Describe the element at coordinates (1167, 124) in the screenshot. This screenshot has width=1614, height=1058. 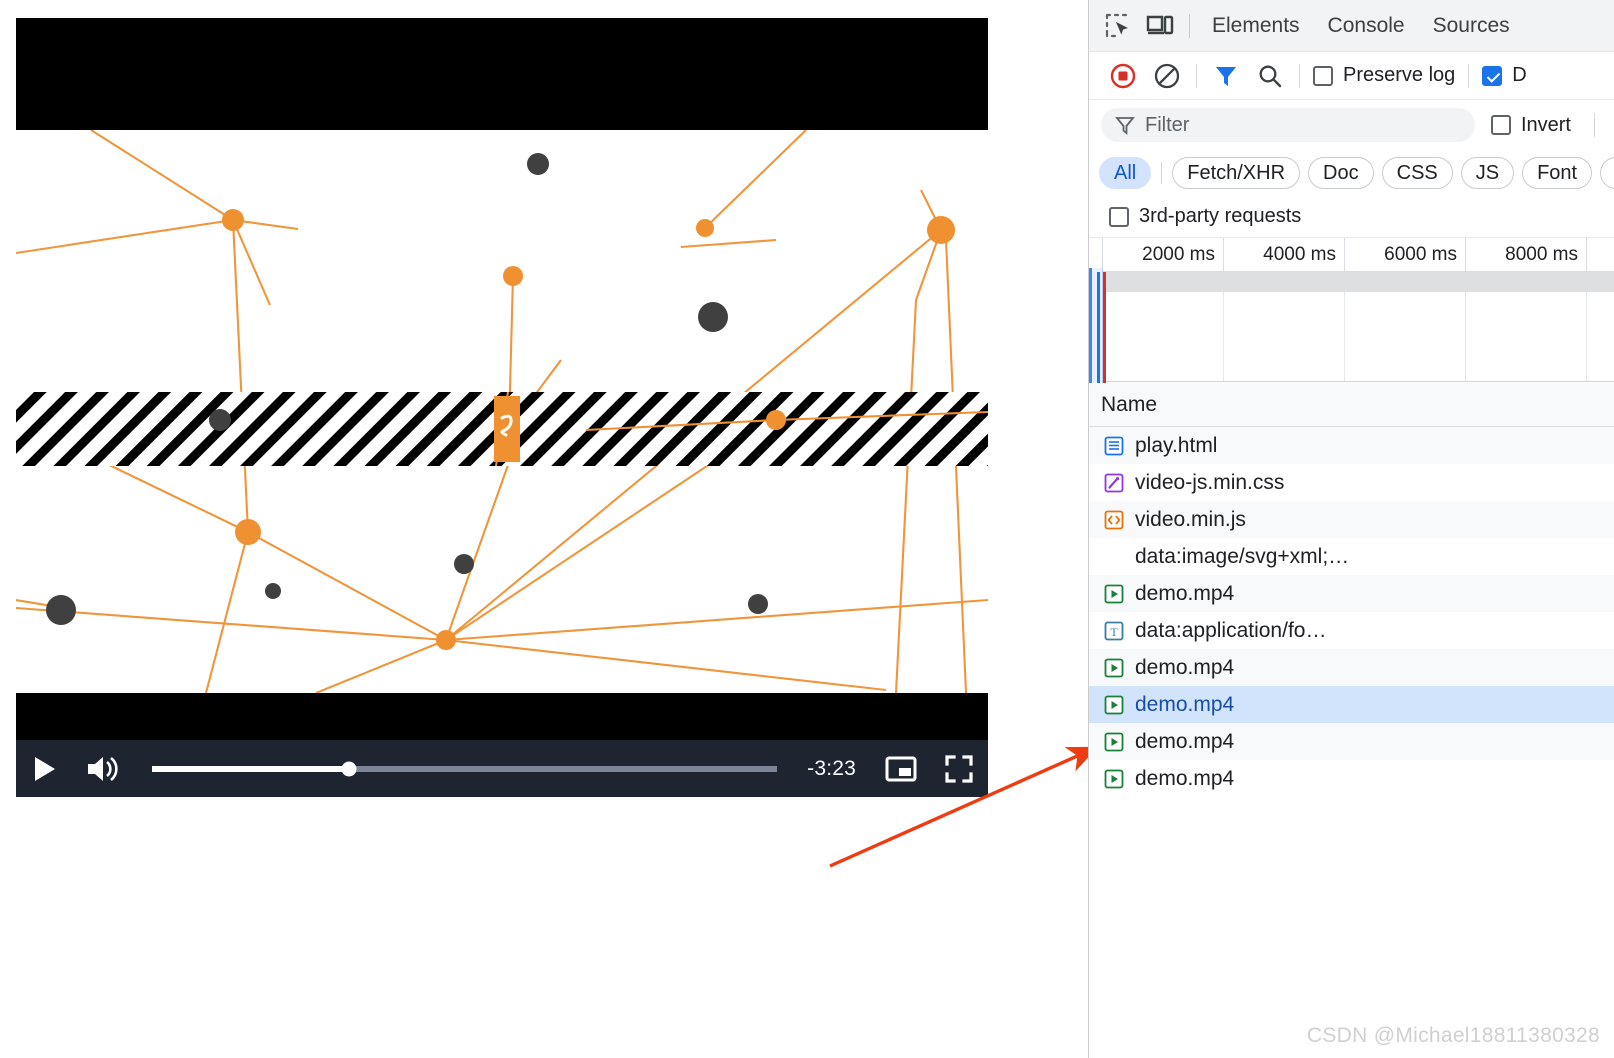
I see `filter-placeholder: Filter` at that location.